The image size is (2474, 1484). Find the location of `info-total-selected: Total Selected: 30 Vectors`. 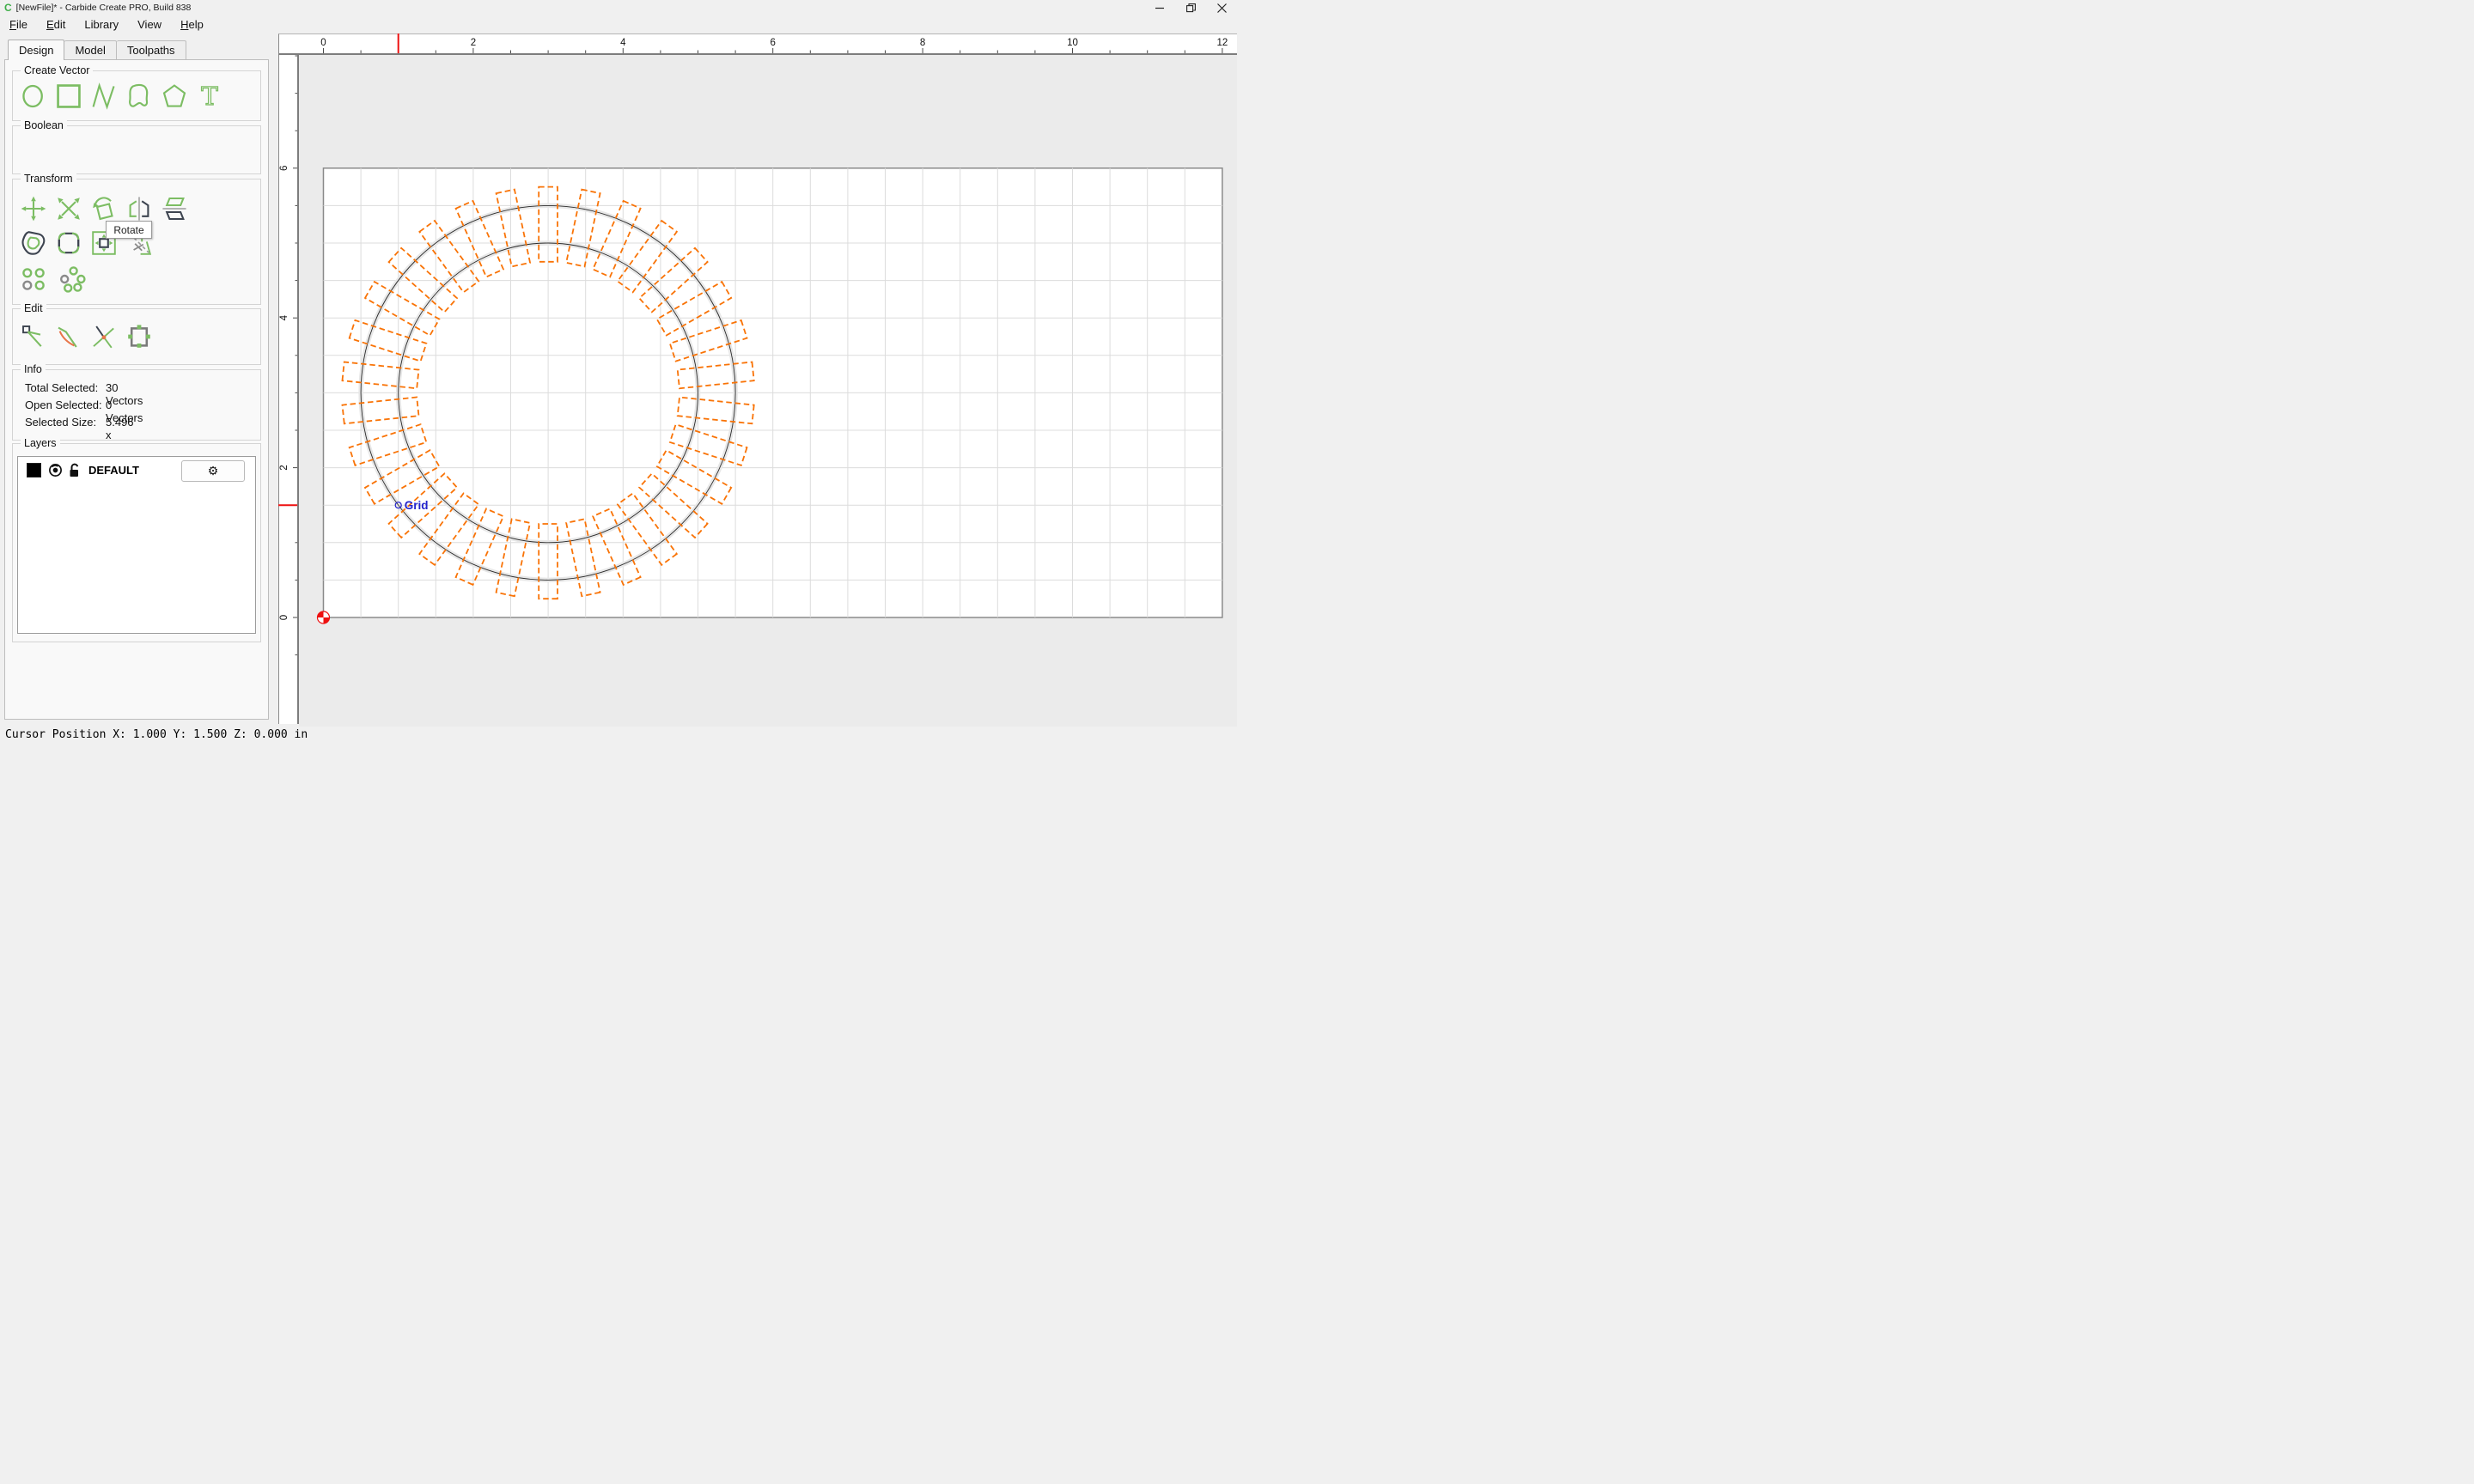

info-total-selected: Total Selected: 30 Vectors is located at coordinates (84, 394).